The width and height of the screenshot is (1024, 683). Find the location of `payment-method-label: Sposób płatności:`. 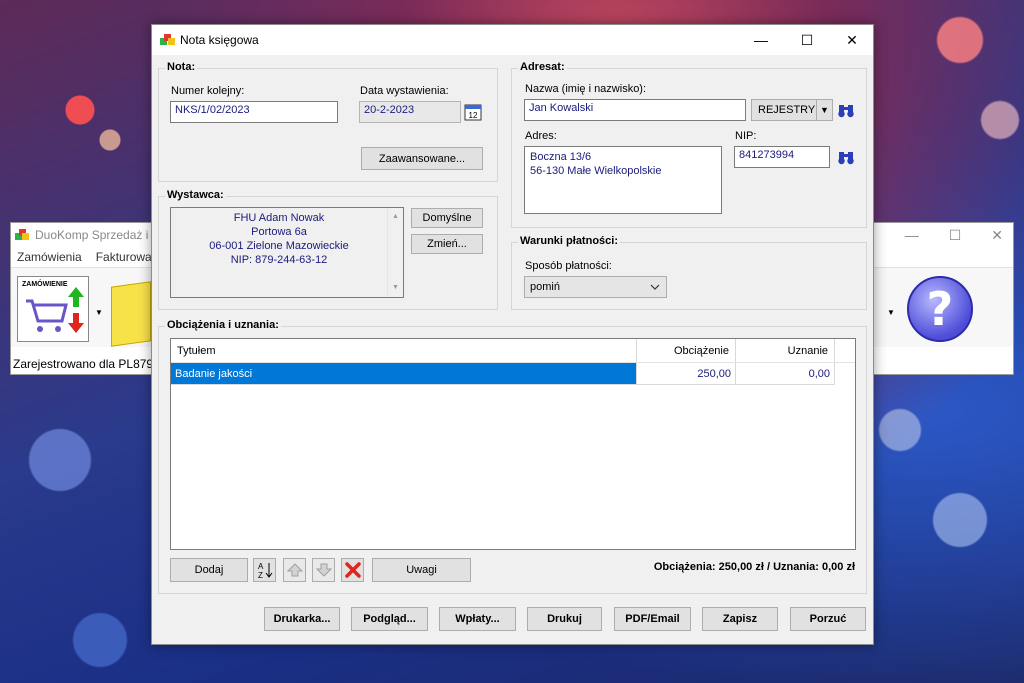

payment-method-label: Sposób płatności: is located at coordinates (568, 266).